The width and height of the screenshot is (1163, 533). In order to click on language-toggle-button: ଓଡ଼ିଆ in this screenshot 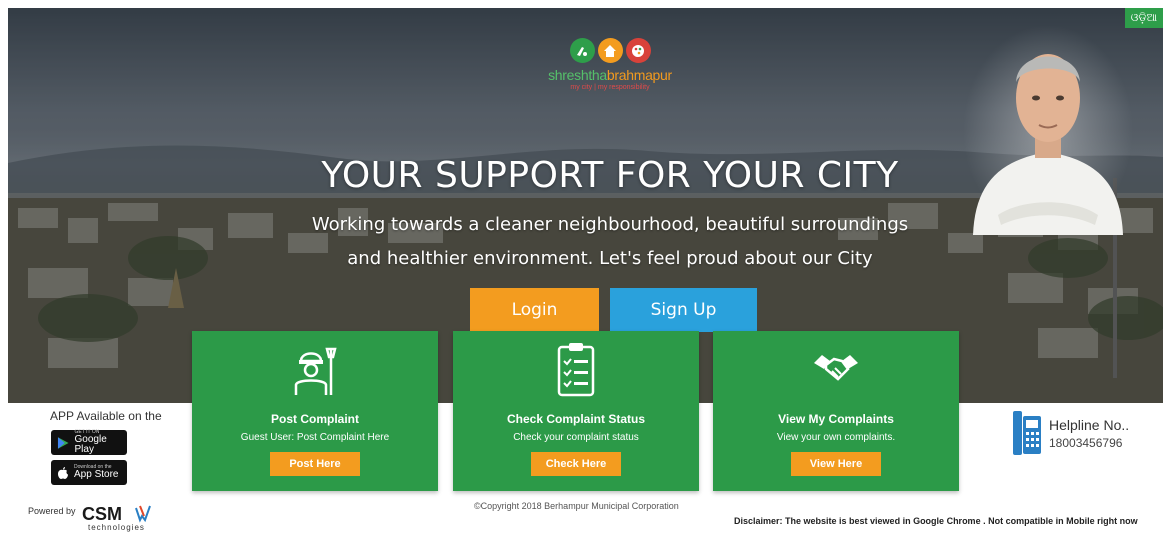, I will do `click(1144, 18)`.